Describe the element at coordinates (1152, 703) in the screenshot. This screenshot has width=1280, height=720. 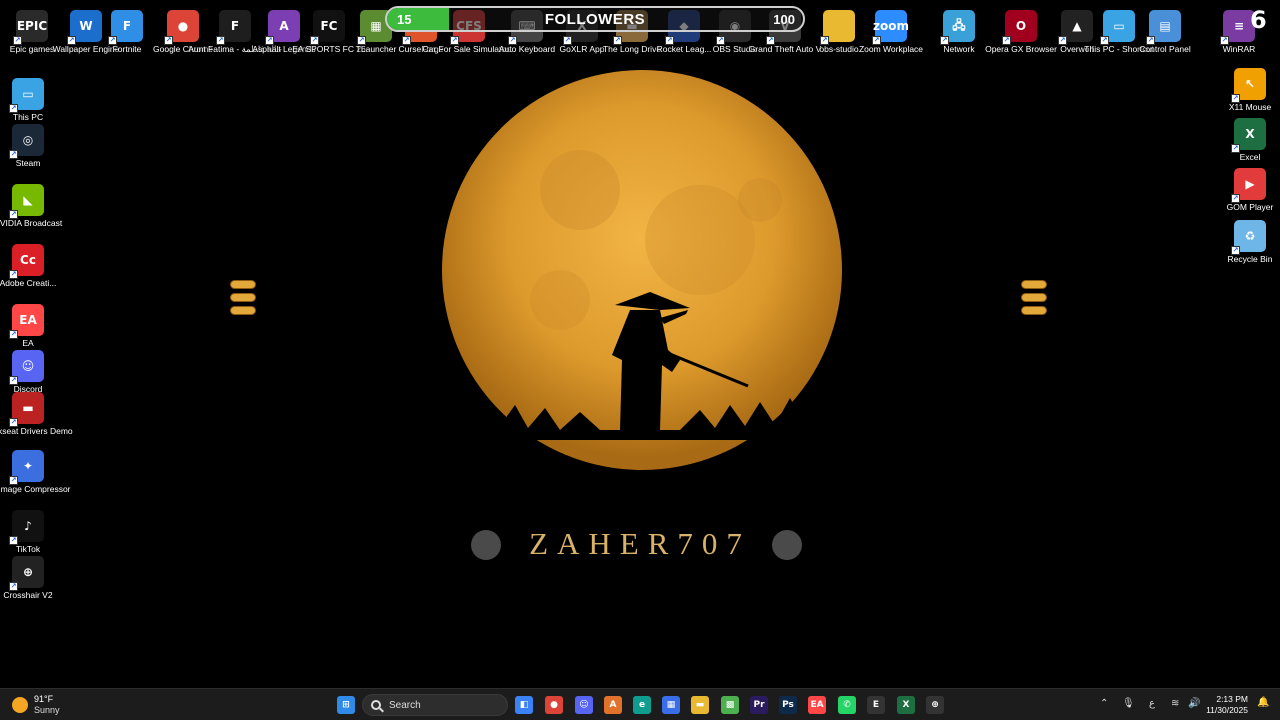
I see `input-language: ع` at that location.